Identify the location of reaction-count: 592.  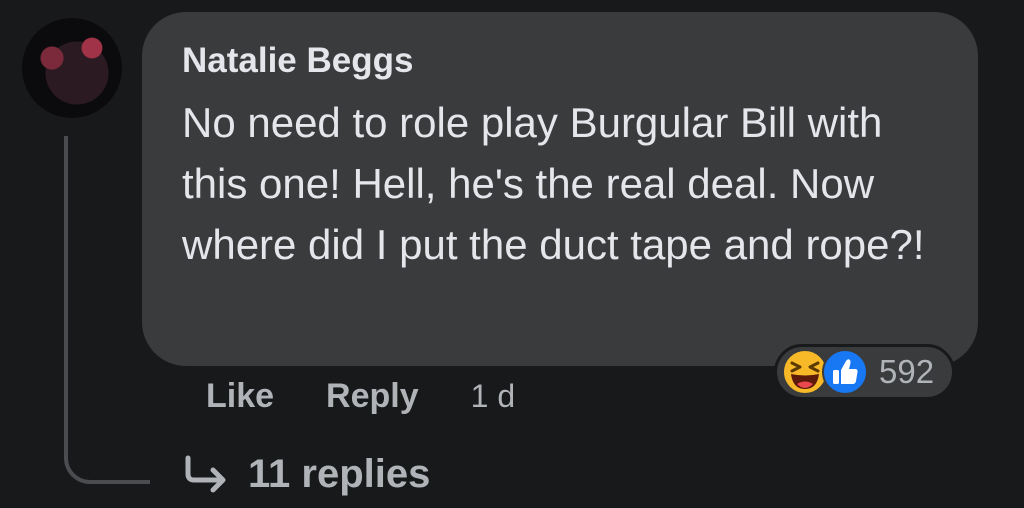
(907, 371).